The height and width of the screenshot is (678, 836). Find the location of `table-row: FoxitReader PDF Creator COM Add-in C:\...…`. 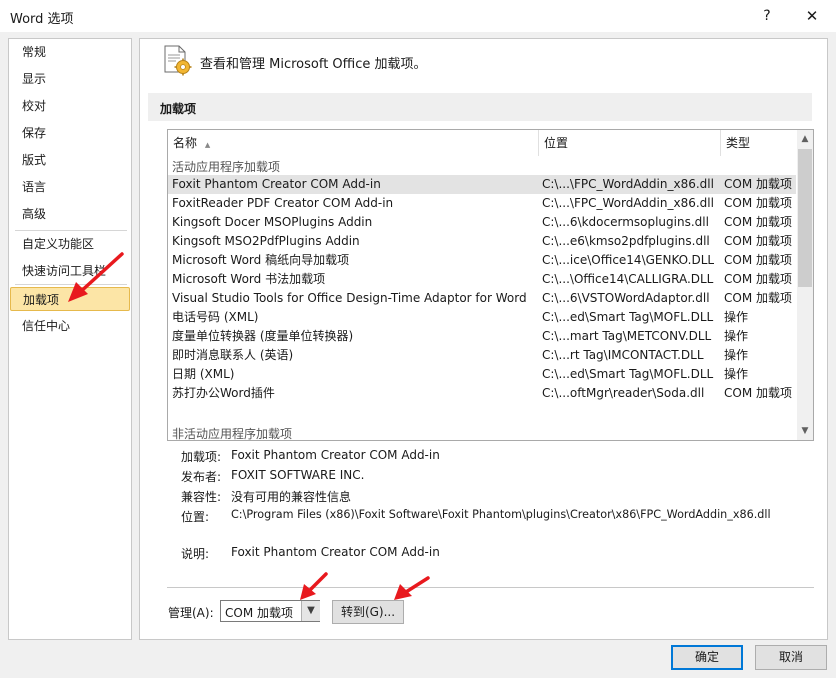

table-row: FoxitReader PDF Creator COM Add-in C:\...… is located at coordinates (482, 203).